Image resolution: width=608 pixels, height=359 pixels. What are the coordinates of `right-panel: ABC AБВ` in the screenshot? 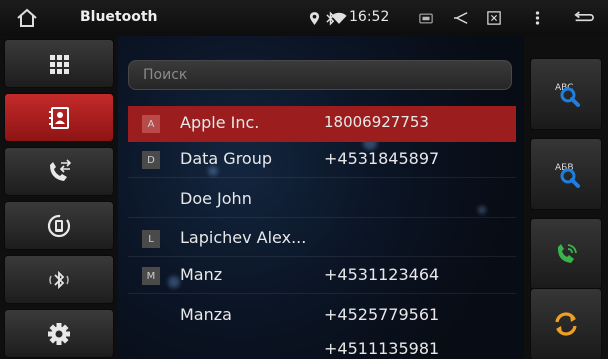 It's located at (566, 197).